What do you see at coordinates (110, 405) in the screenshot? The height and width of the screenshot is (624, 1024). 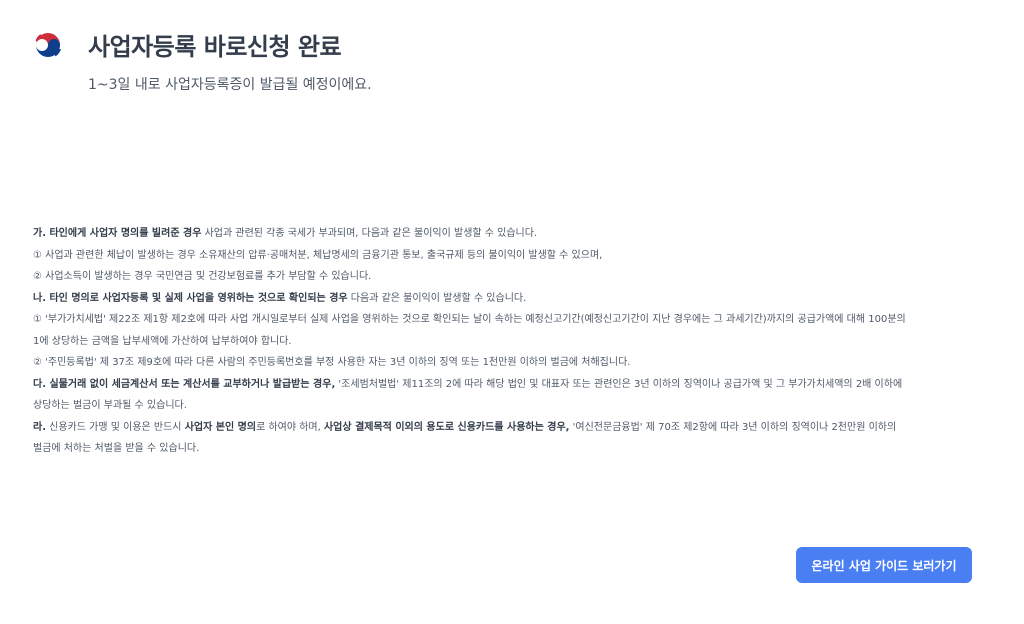 I see `notice-continued: 상당하는 벌금이 부과될 수 있습니다.` at bounding box center [110, 405].